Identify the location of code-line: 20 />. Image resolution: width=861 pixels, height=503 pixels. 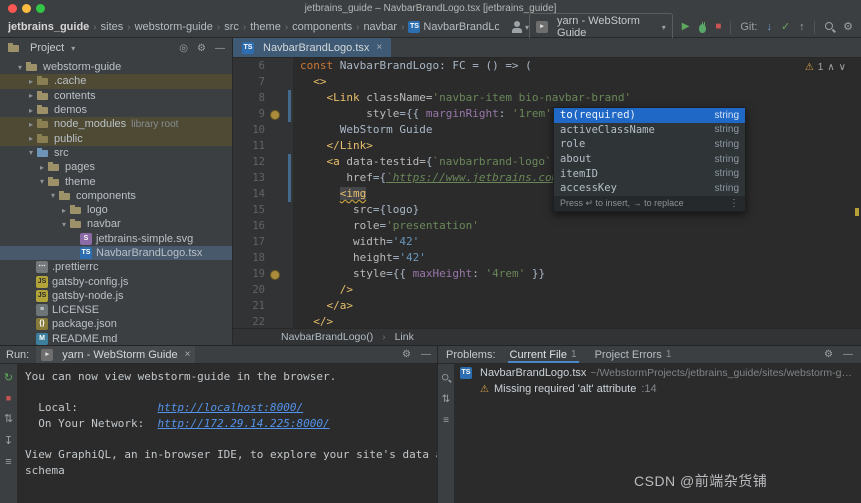
(547, 290).